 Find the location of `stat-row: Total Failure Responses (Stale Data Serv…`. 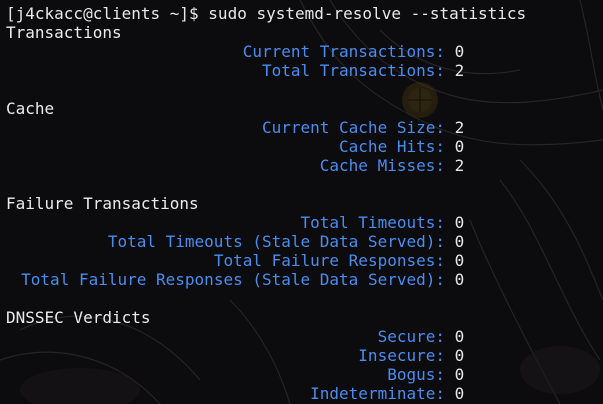

stat-row: Total Failure Responses (Stale Data Serv… is located at coordinates (304, 279).